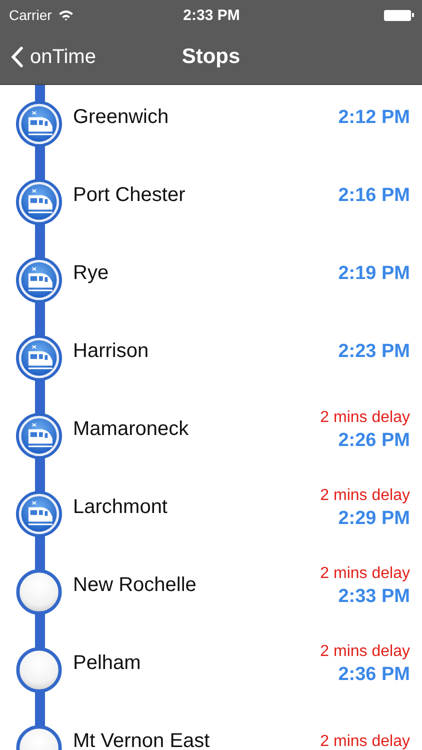 The image size is (422, 750). Describe the element at coordinates (211, 124) in the screenshot. I see `stop-row: Greenwich 2:12 PM` at that location.